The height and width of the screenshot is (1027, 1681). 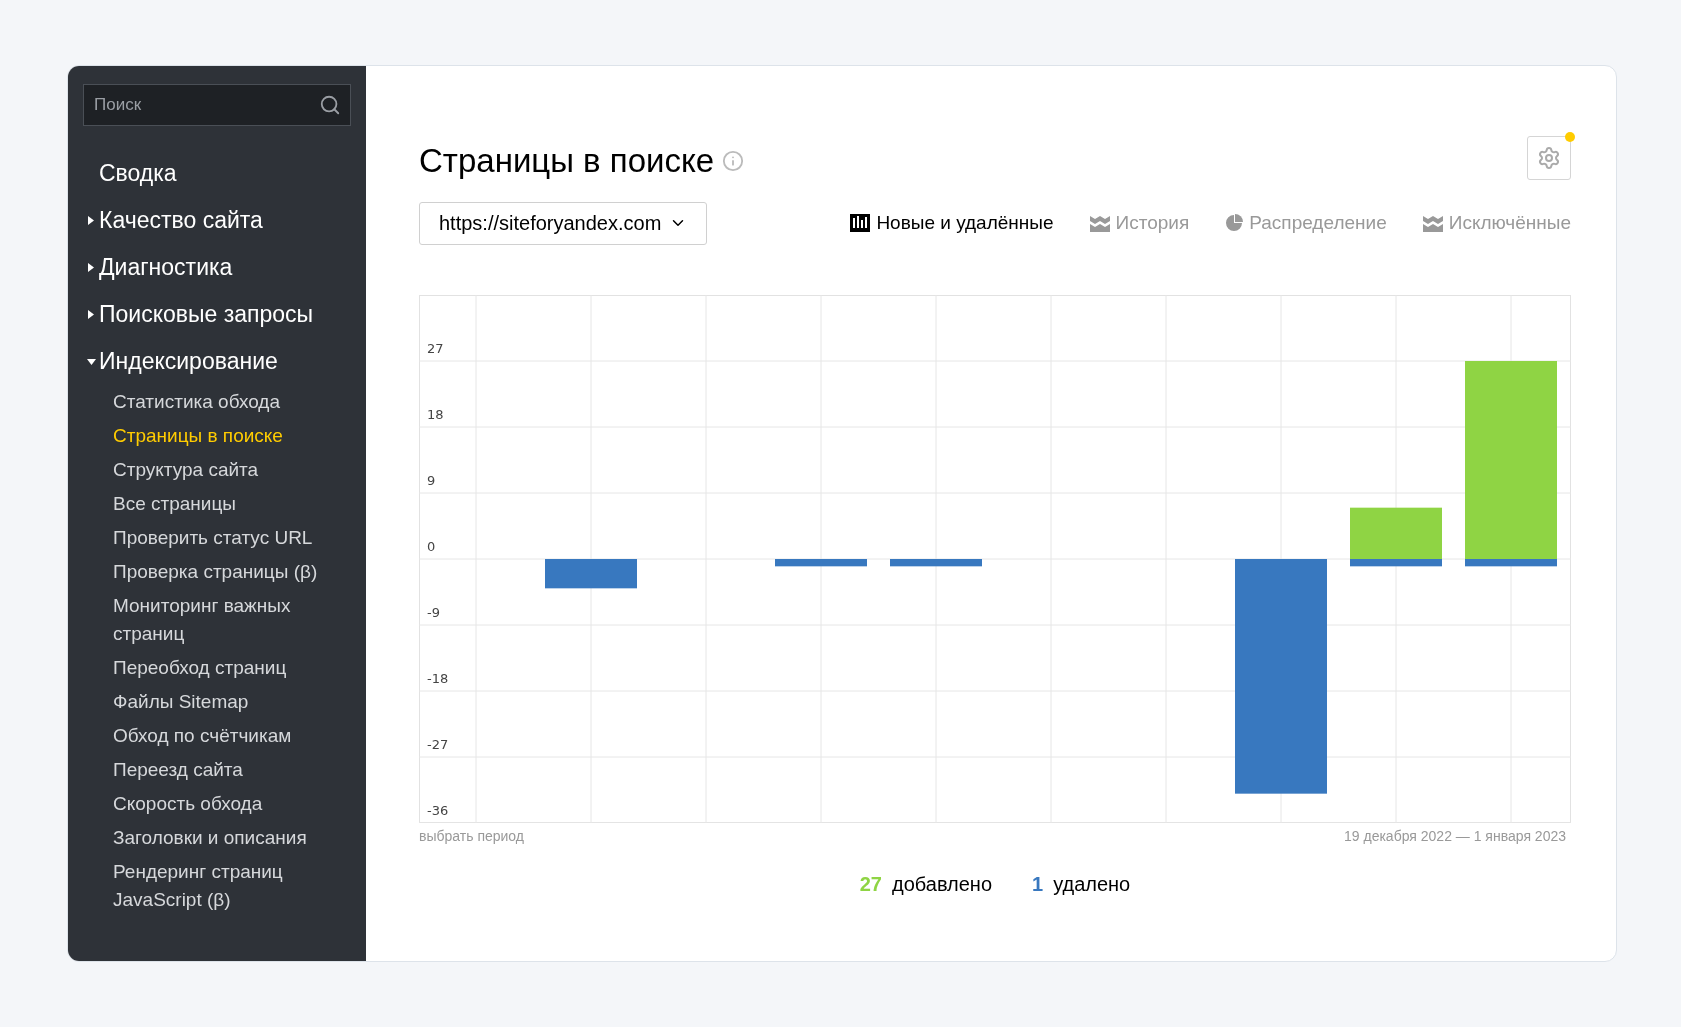 I want to click on nav-item: Сводка, so click(x=217, y=173).